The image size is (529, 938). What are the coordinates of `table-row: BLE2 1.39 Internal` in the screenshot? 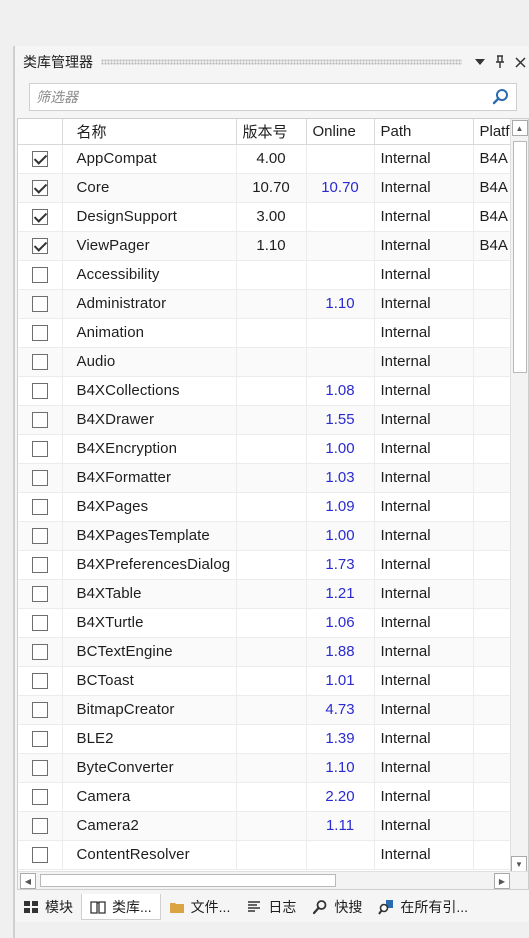 It's located at (273, 739).